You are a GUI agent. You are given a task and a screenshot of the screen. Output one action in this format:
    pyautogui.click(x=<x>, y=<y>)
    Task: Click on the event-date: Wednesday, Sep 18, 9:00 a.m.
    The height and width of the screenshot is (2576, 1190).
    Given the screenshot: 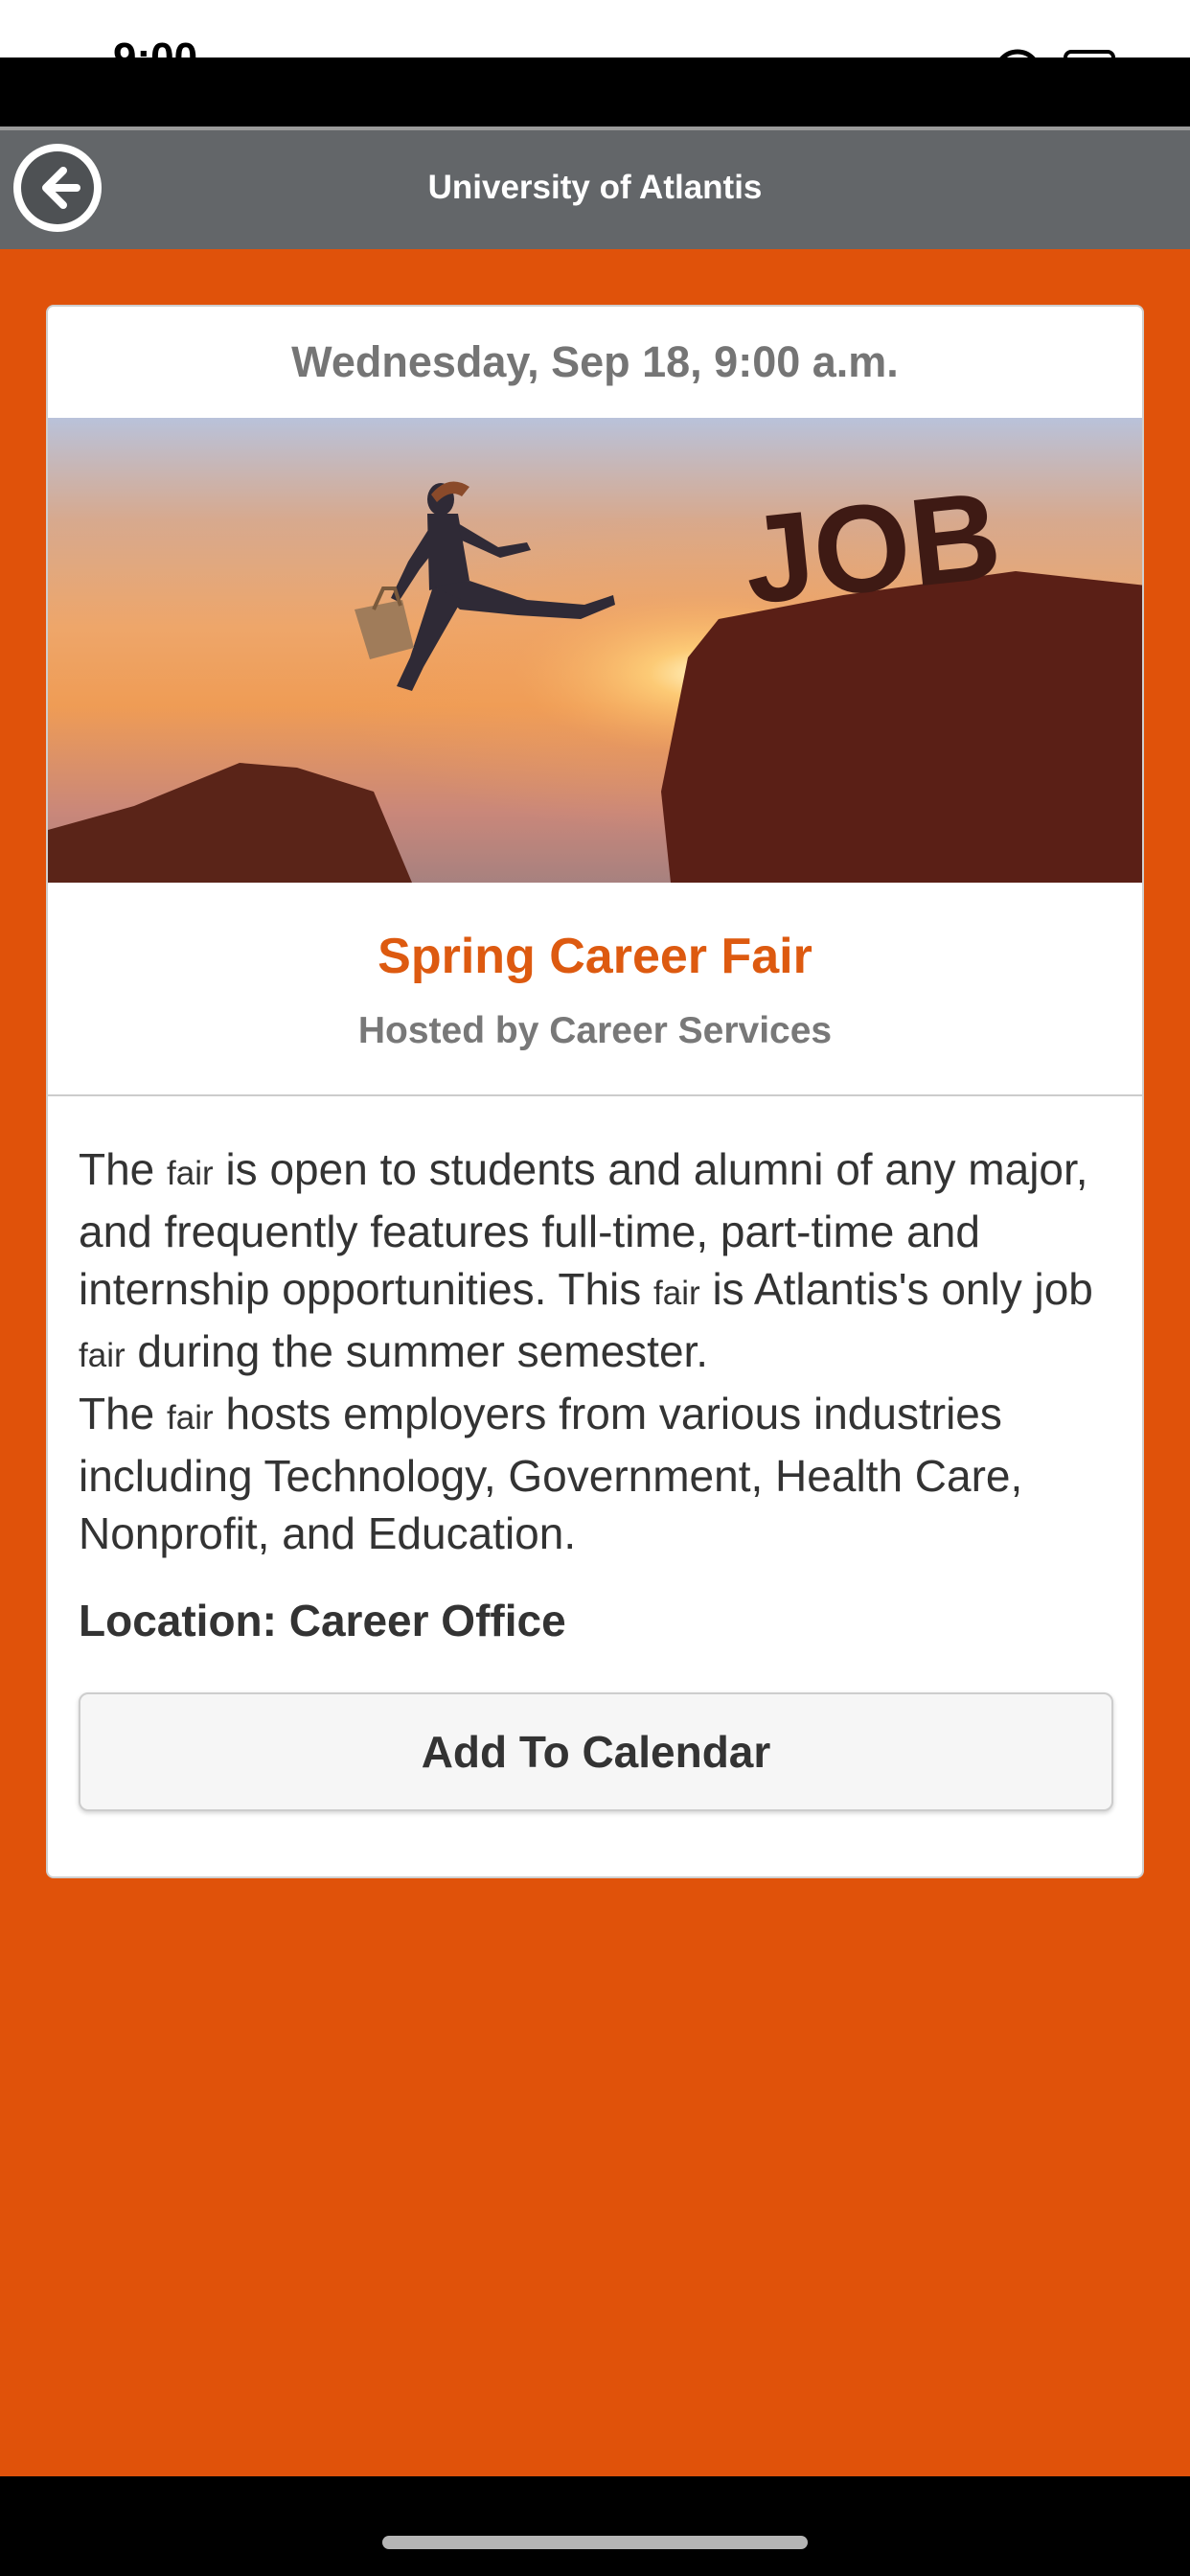 What is the action you would take?
    pyautogui.click(x=595, y=361)
    